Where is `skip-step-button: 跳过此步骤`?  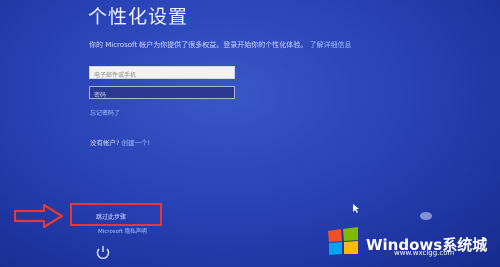
skip-step-button: 跳过此步骤 is located at coordinates (111, 216).